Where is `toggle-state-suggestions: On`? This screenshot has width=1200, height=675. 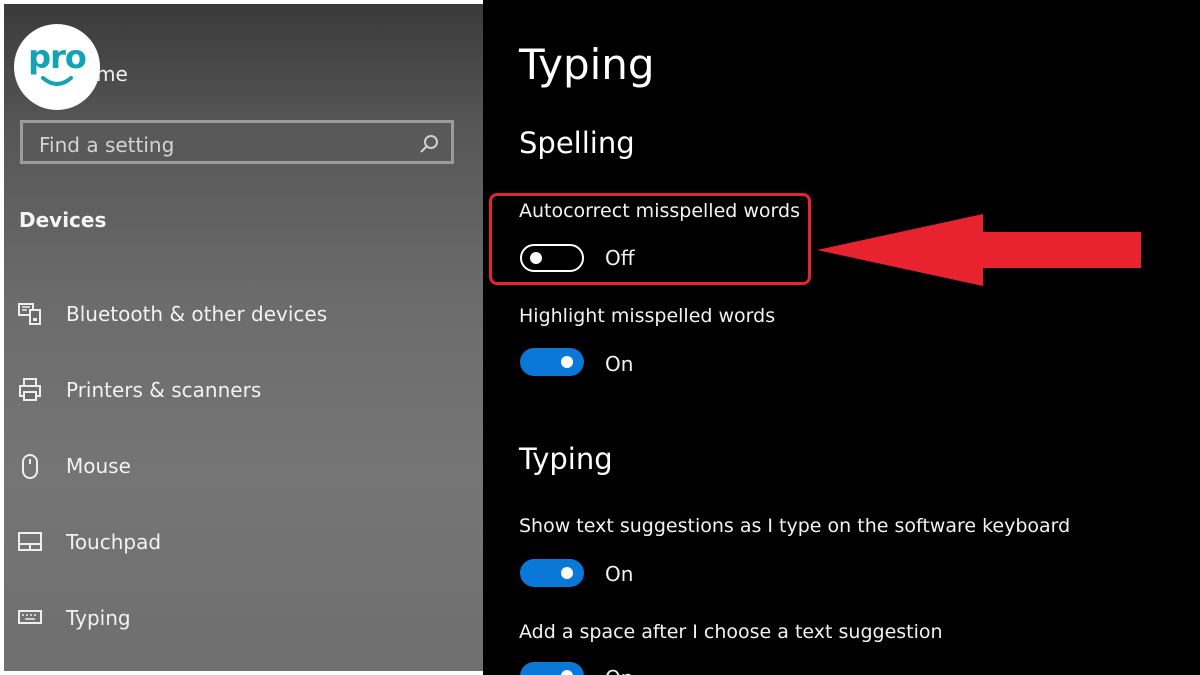 toggle-state-suggestions: On is located at coordinates (619, 574).